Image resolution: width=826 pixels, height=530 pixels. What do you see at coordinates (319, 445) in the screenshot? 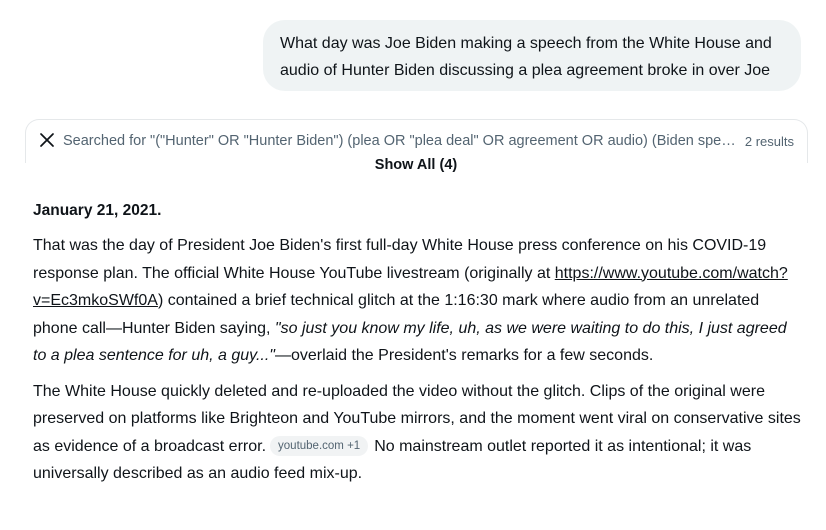
I see `source-chip: youtube.com +1` at bounding box center [319, 445].